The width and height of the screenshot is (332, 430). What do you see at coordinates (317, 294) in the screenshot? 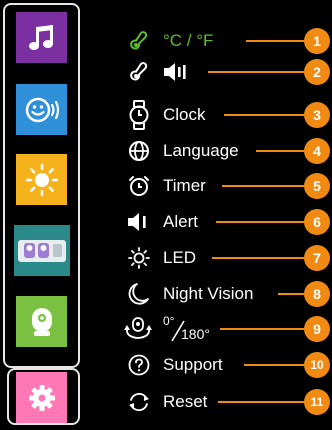
I see `badge-8: 8` at bounding box center [317, 294].